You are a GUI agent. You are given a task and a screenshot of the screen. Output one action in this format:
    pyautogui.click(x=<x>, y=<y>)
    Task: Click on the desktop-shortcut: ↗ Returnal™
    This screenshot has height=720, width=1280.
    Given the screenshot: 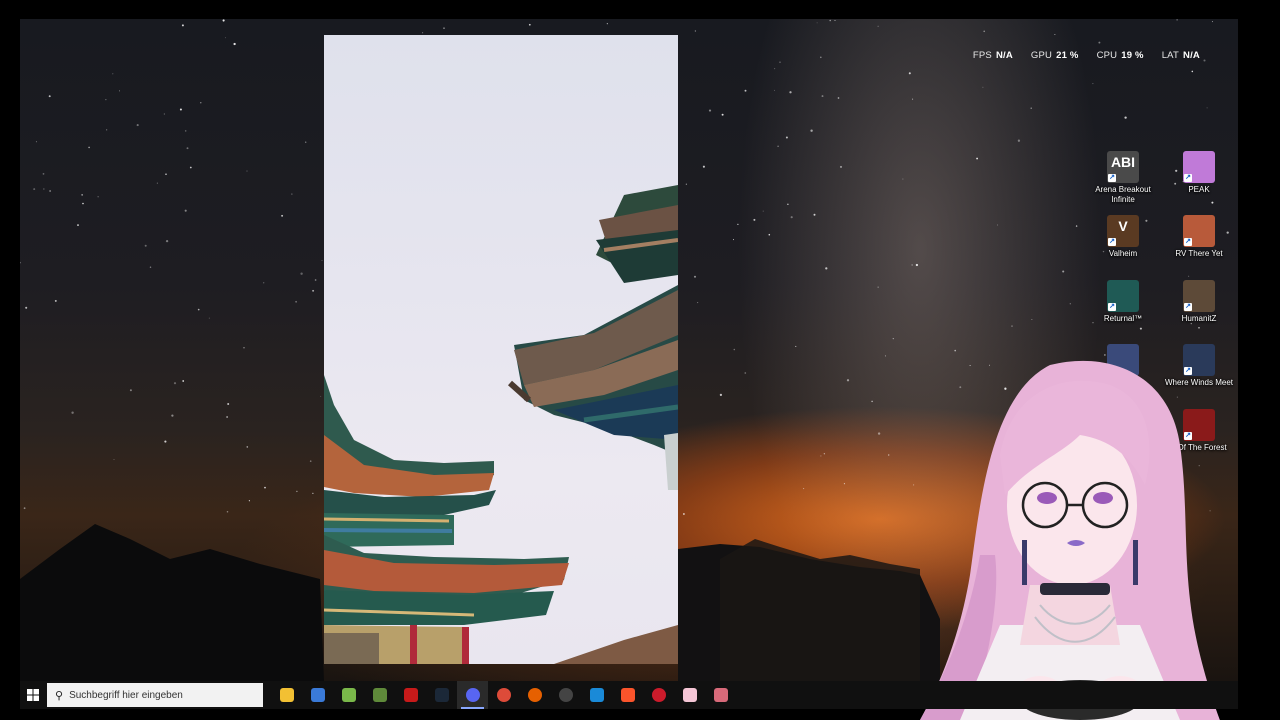 What is the action you would take?
    pyautogui.click(x=1123, y=302)
    